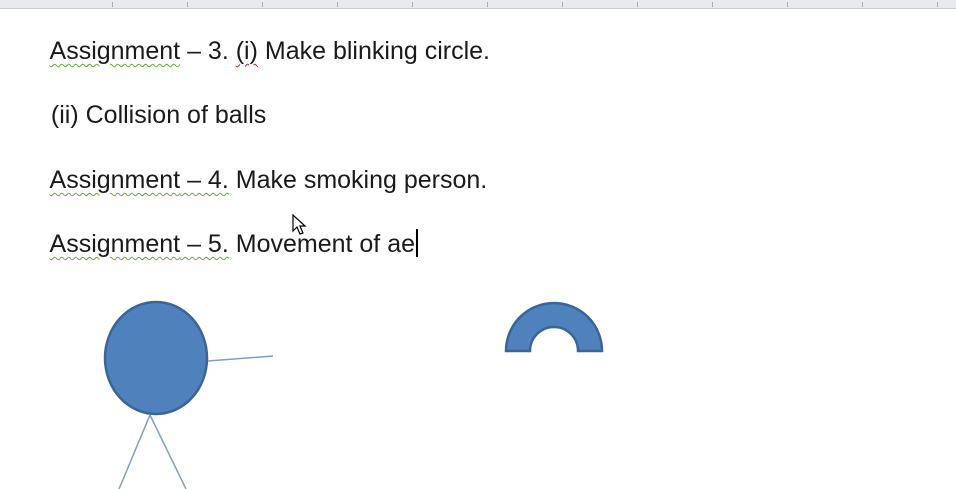 The width and height of the screenshot is (956, 489). I want to click on arm-line-shape, so click(240, 358).